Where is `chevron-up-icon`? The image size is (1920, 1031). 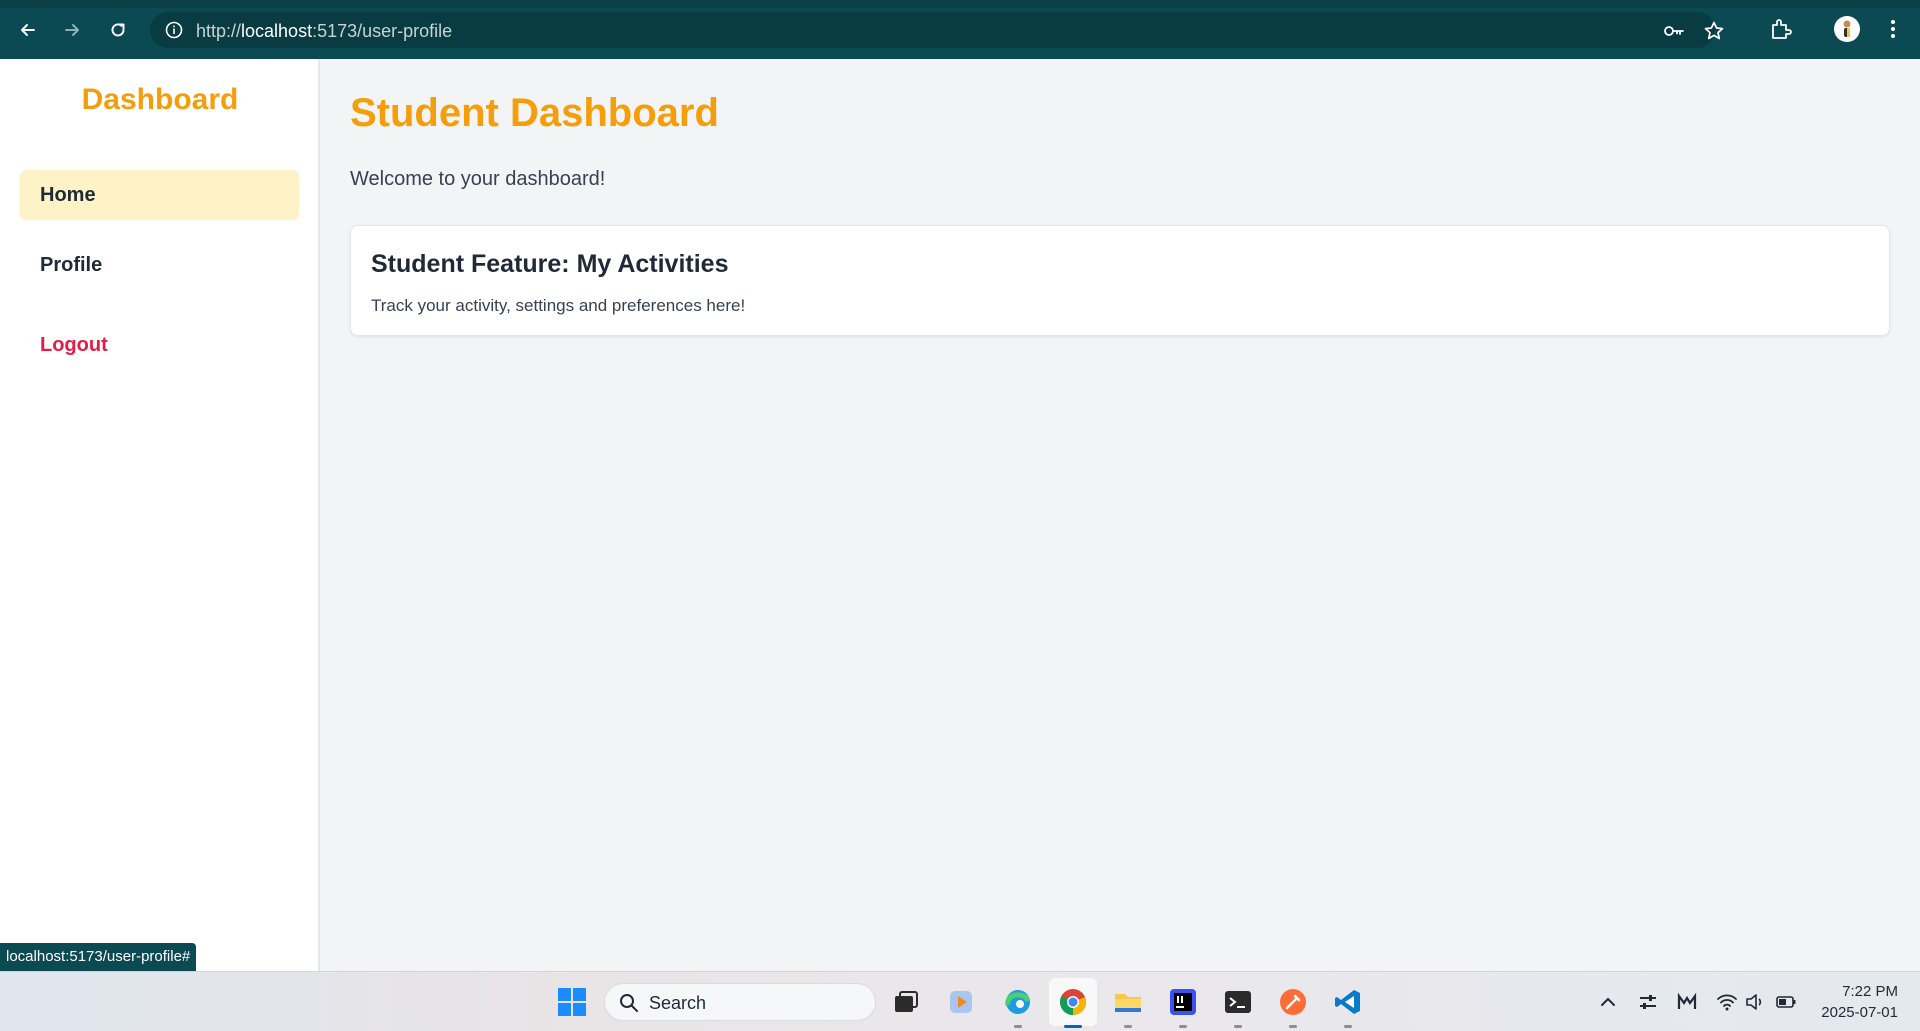
chevron-up-icon is located at coordinates (1608, 1002).